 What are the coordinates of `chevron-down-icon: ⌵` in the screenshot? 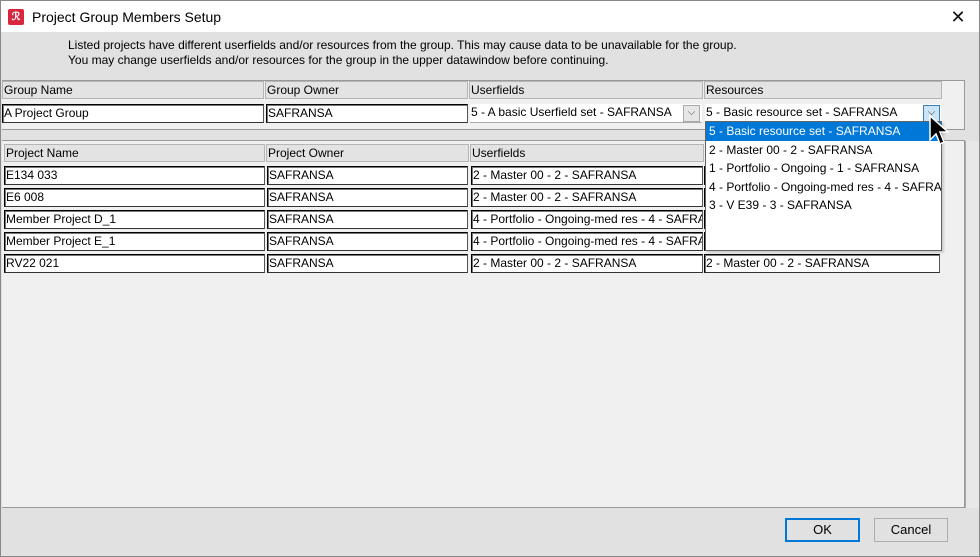 It's located at (691, 112).